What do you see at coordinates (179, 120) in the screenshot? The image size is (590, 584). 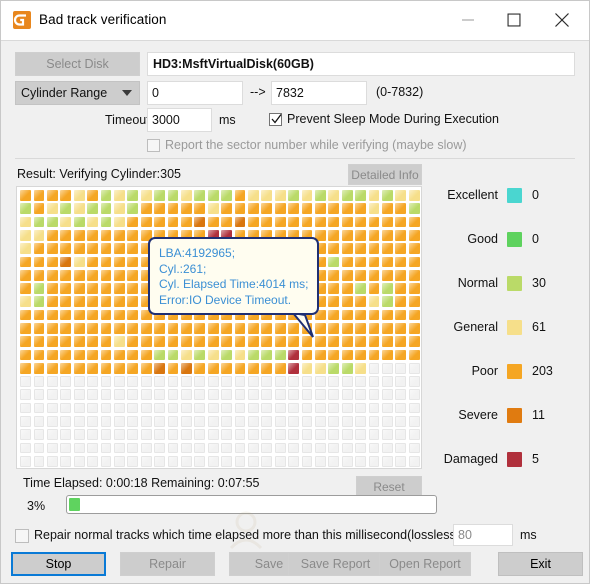 I see `timeout-input: 3000` at bounding box center [179, 120].